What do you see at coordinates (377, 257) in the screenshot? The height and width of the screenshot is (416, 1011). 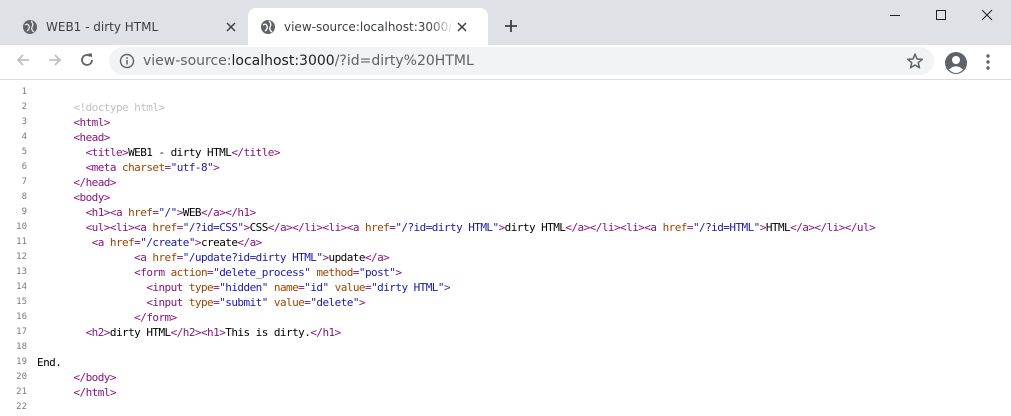 I see `tag-token: </a>` at bounding box center [377, 257].